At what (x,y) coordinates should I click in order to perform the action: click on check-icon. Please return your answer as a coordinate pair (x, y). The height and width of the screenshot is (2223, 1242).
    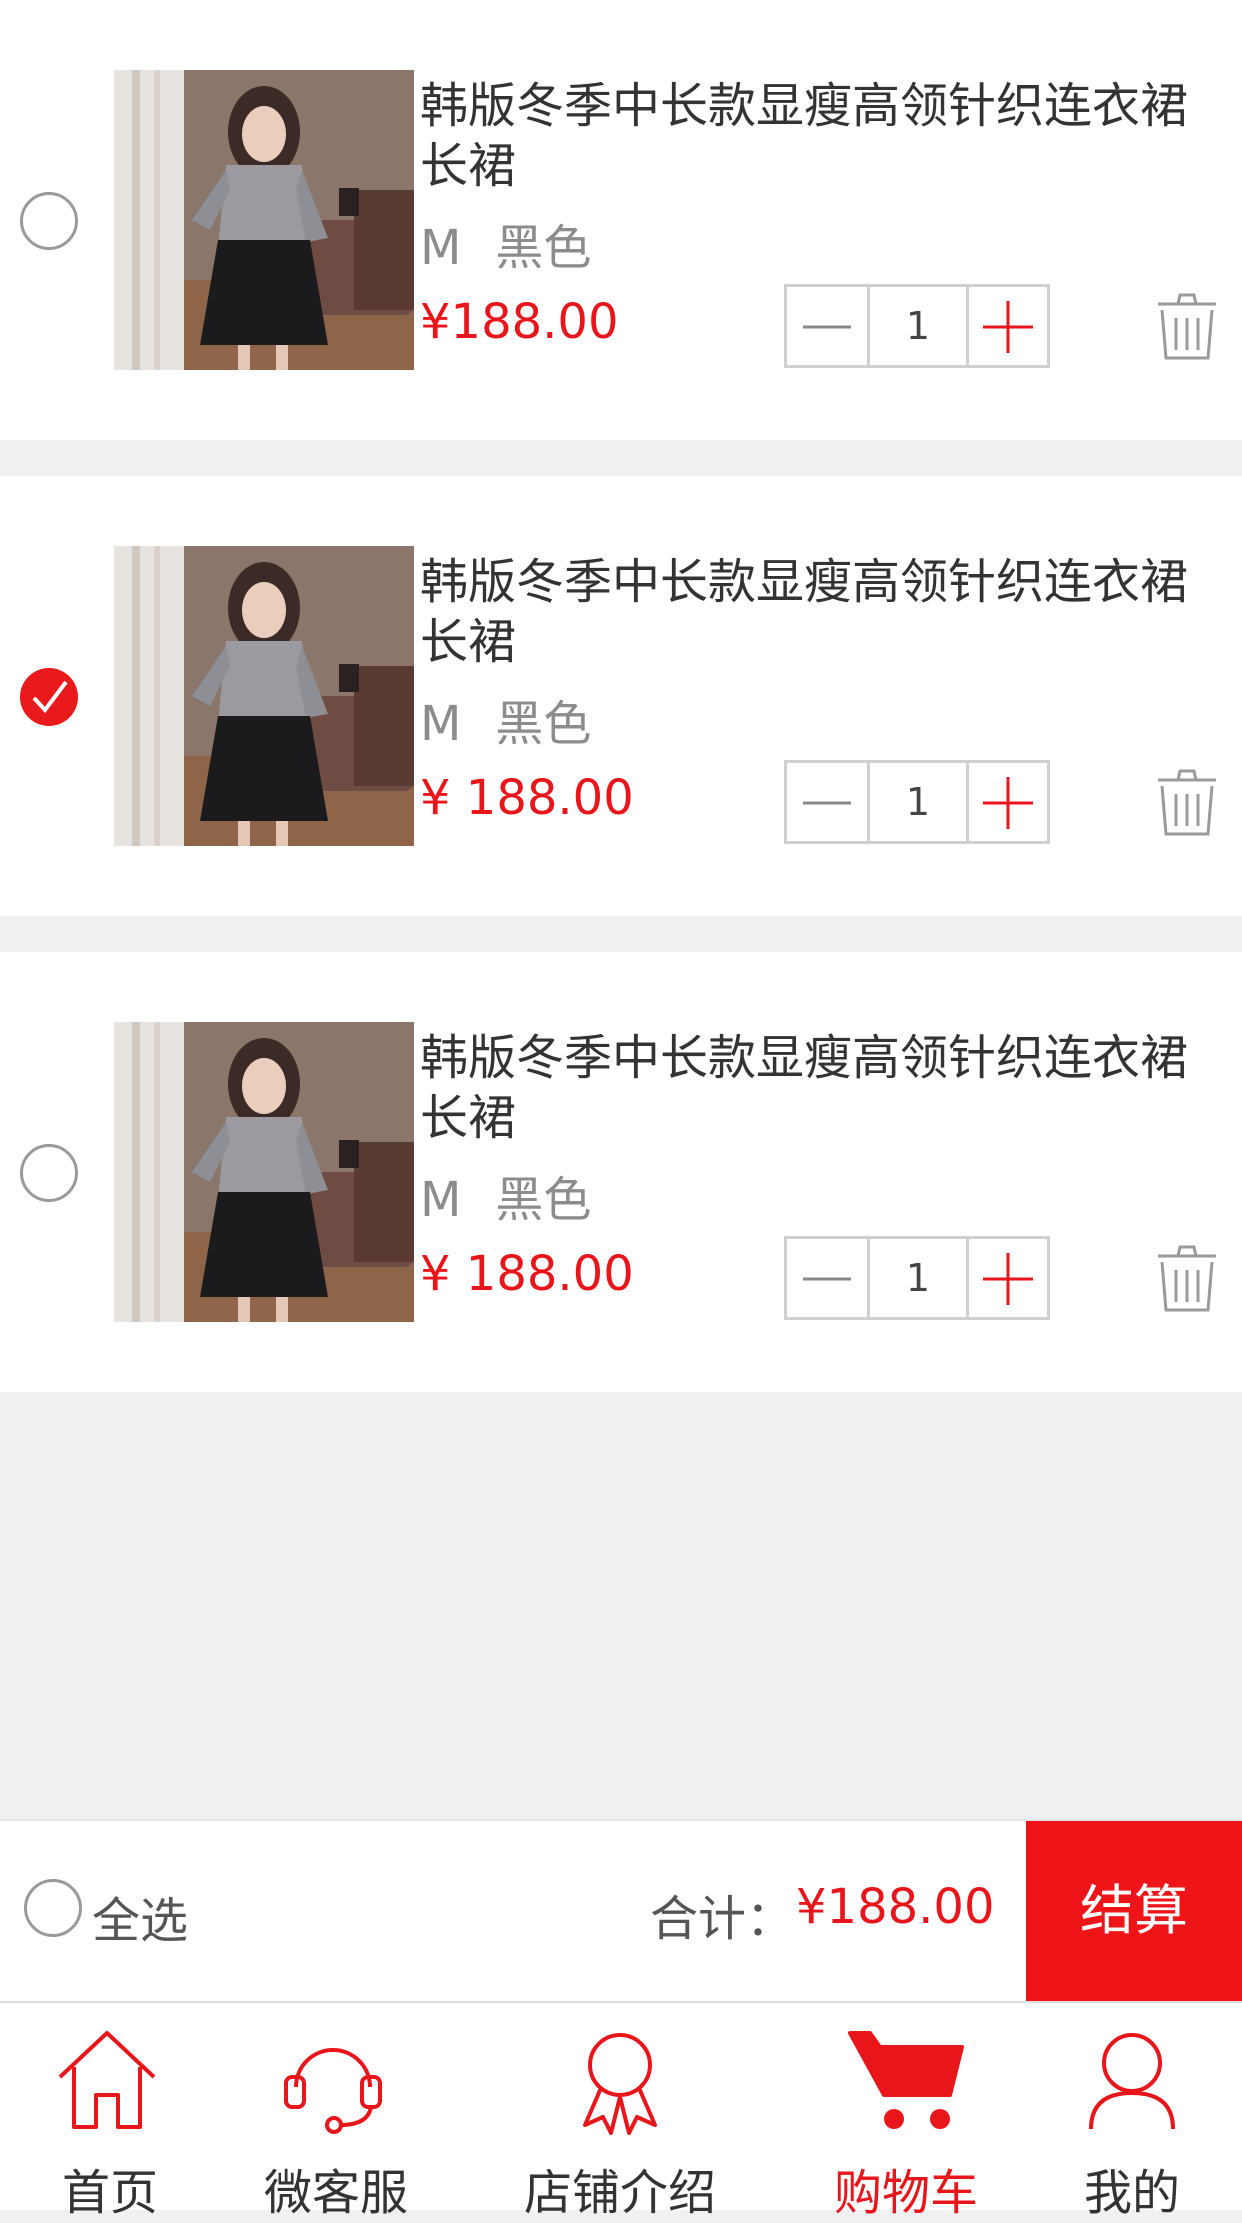
    Looking at the image, I should click on (50, 697).